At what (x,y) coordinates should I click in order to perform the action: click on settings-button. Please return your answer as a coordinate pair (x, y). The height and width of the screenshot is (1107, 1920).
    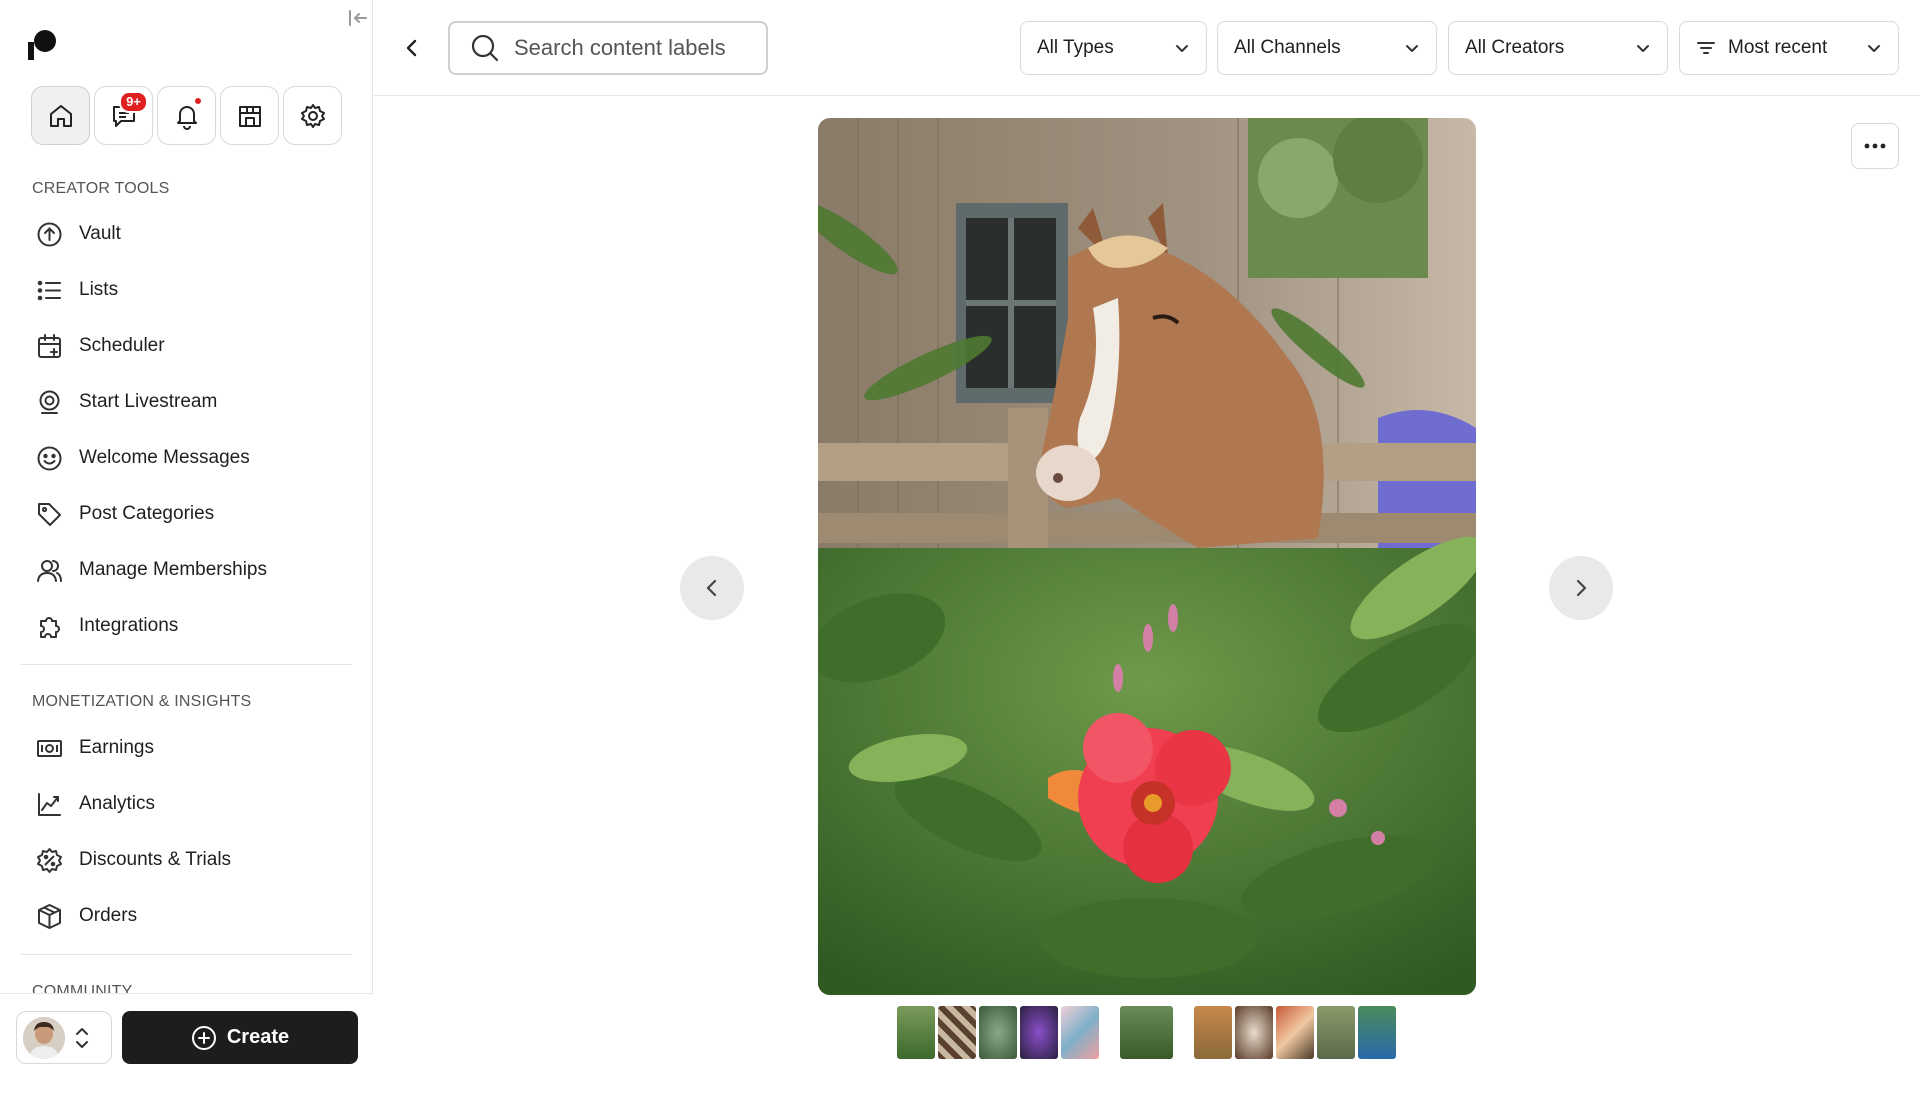
    Looking at the image, I should click on (312, 115).